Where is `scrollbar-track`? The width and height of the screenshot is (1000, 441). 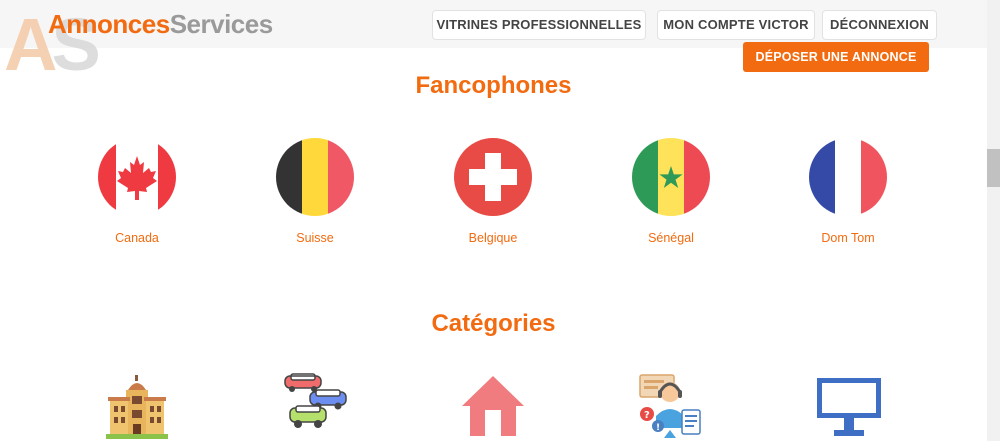
scrollbar-track is located at coordinates (993, 220).